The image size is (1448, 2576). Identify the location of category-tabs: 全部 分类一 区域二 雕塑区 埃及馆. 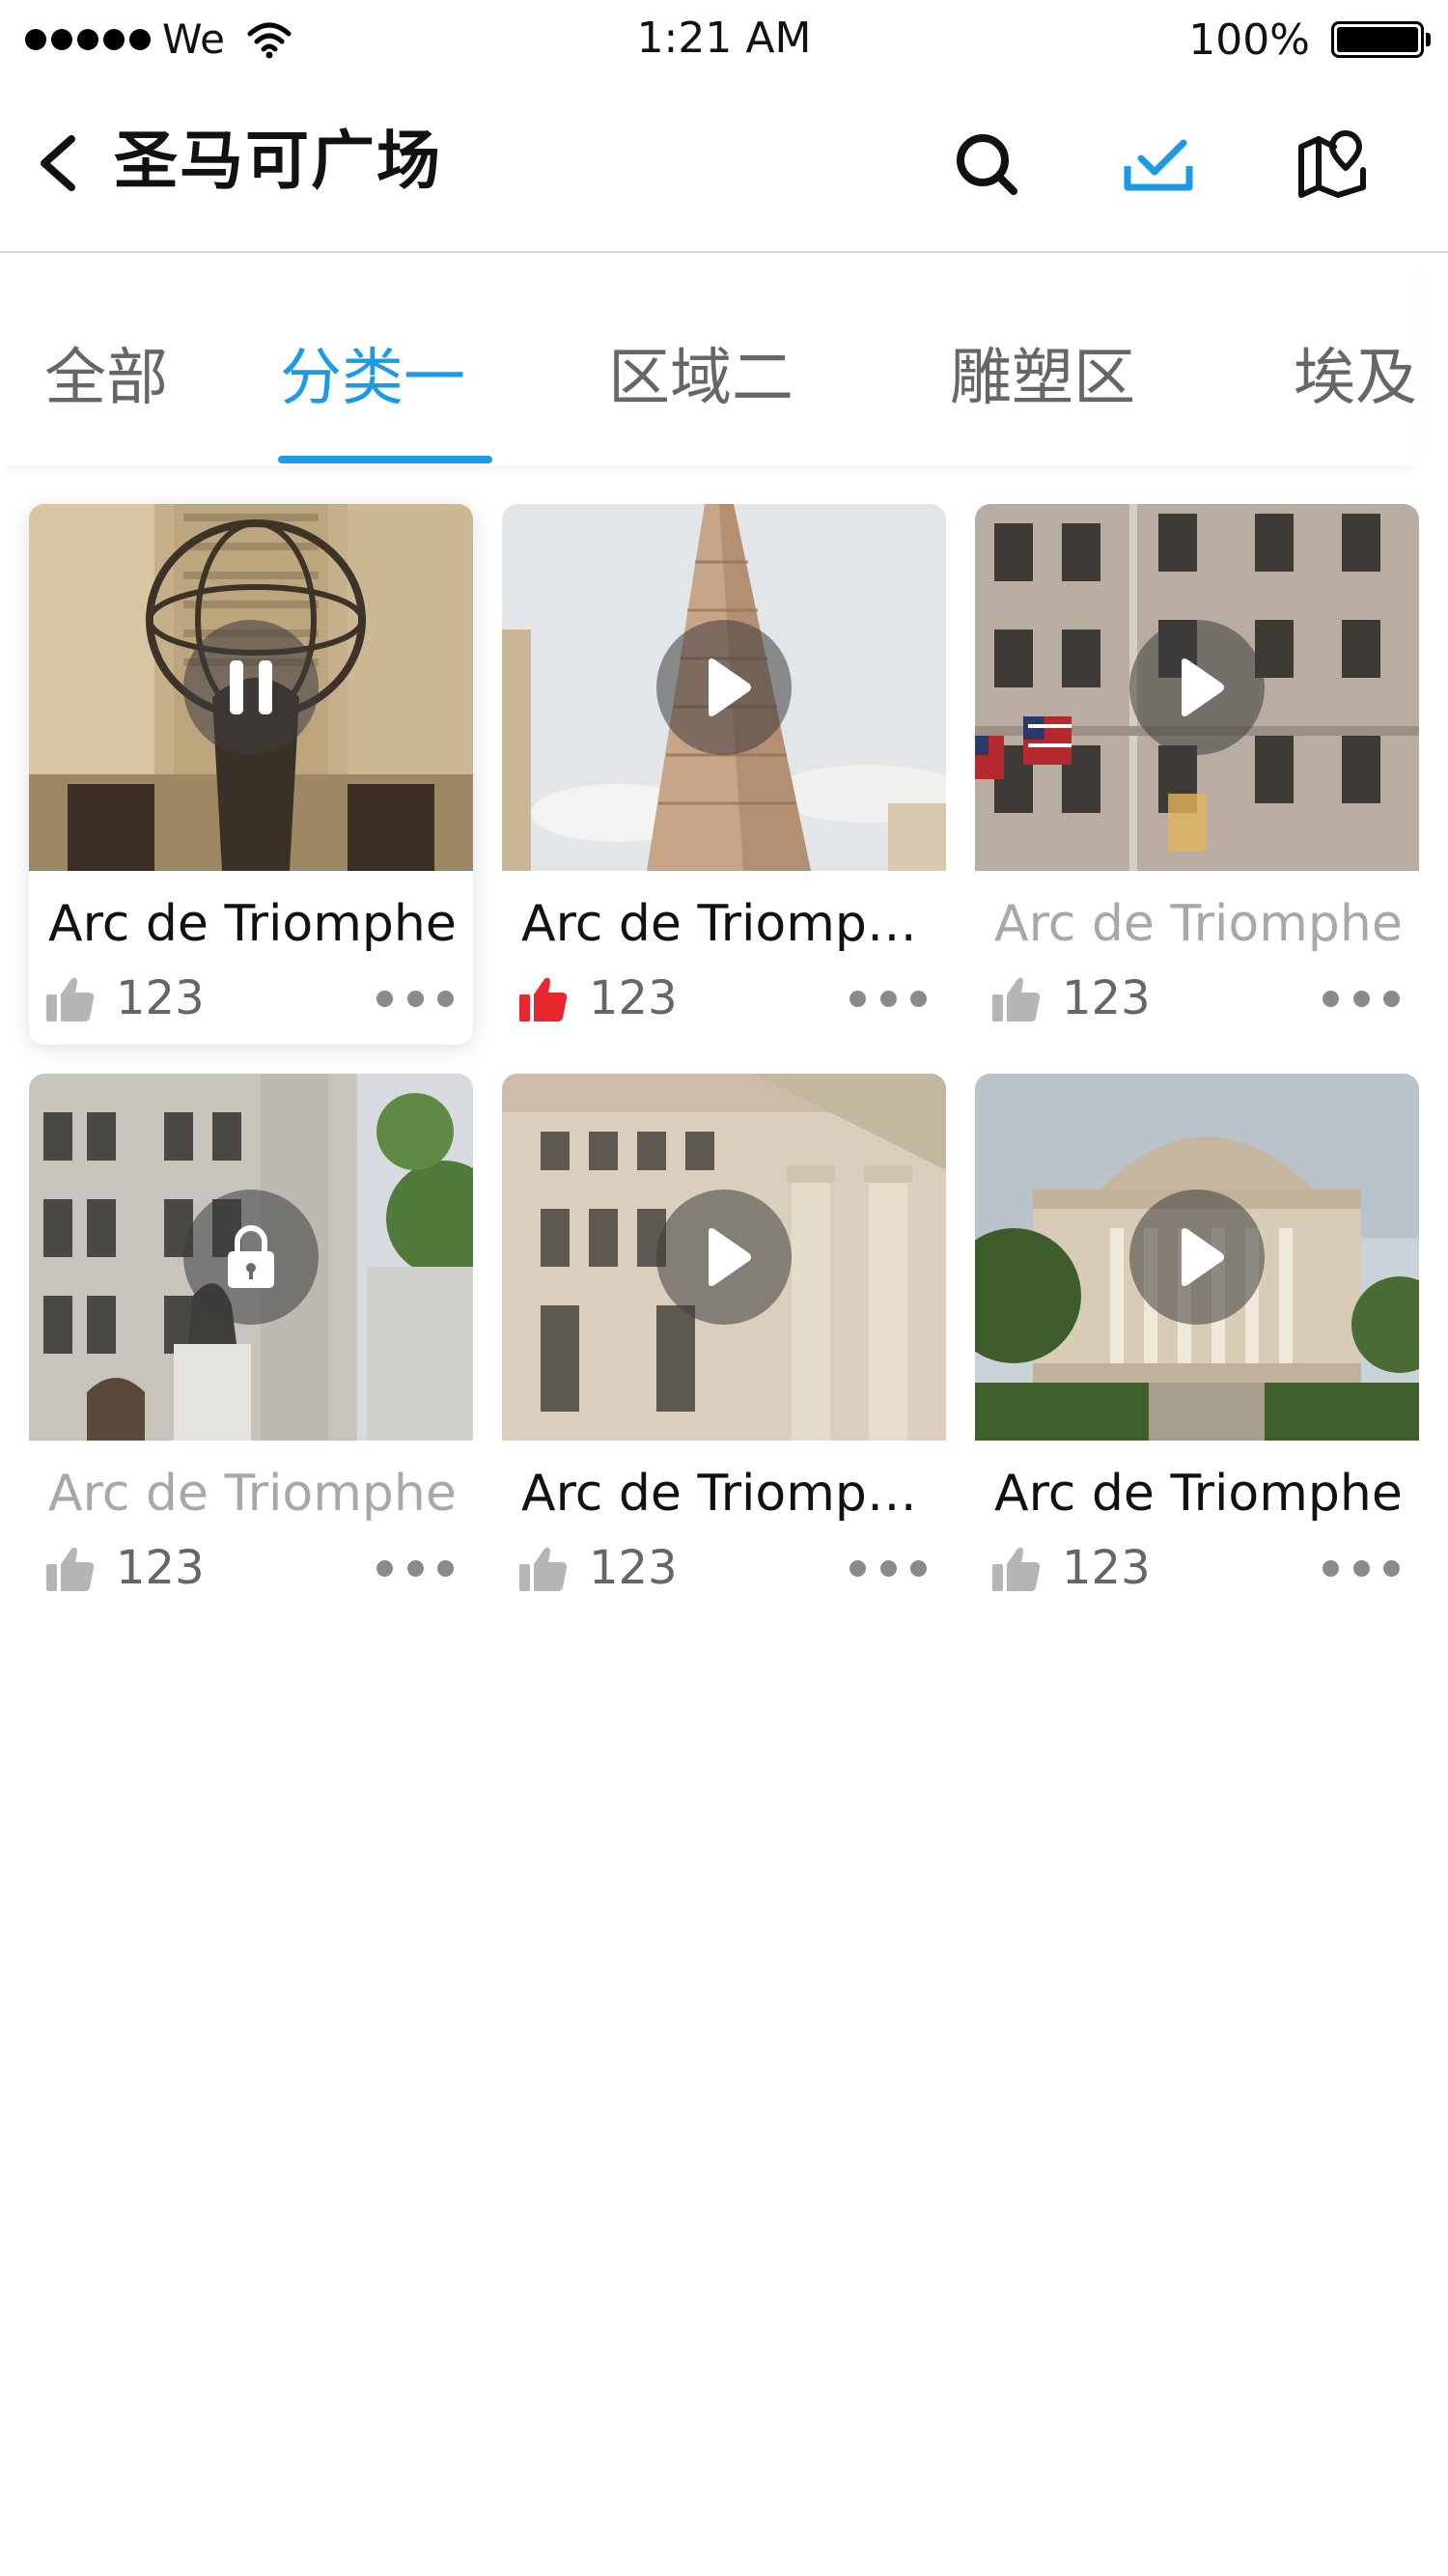
(710, 359).